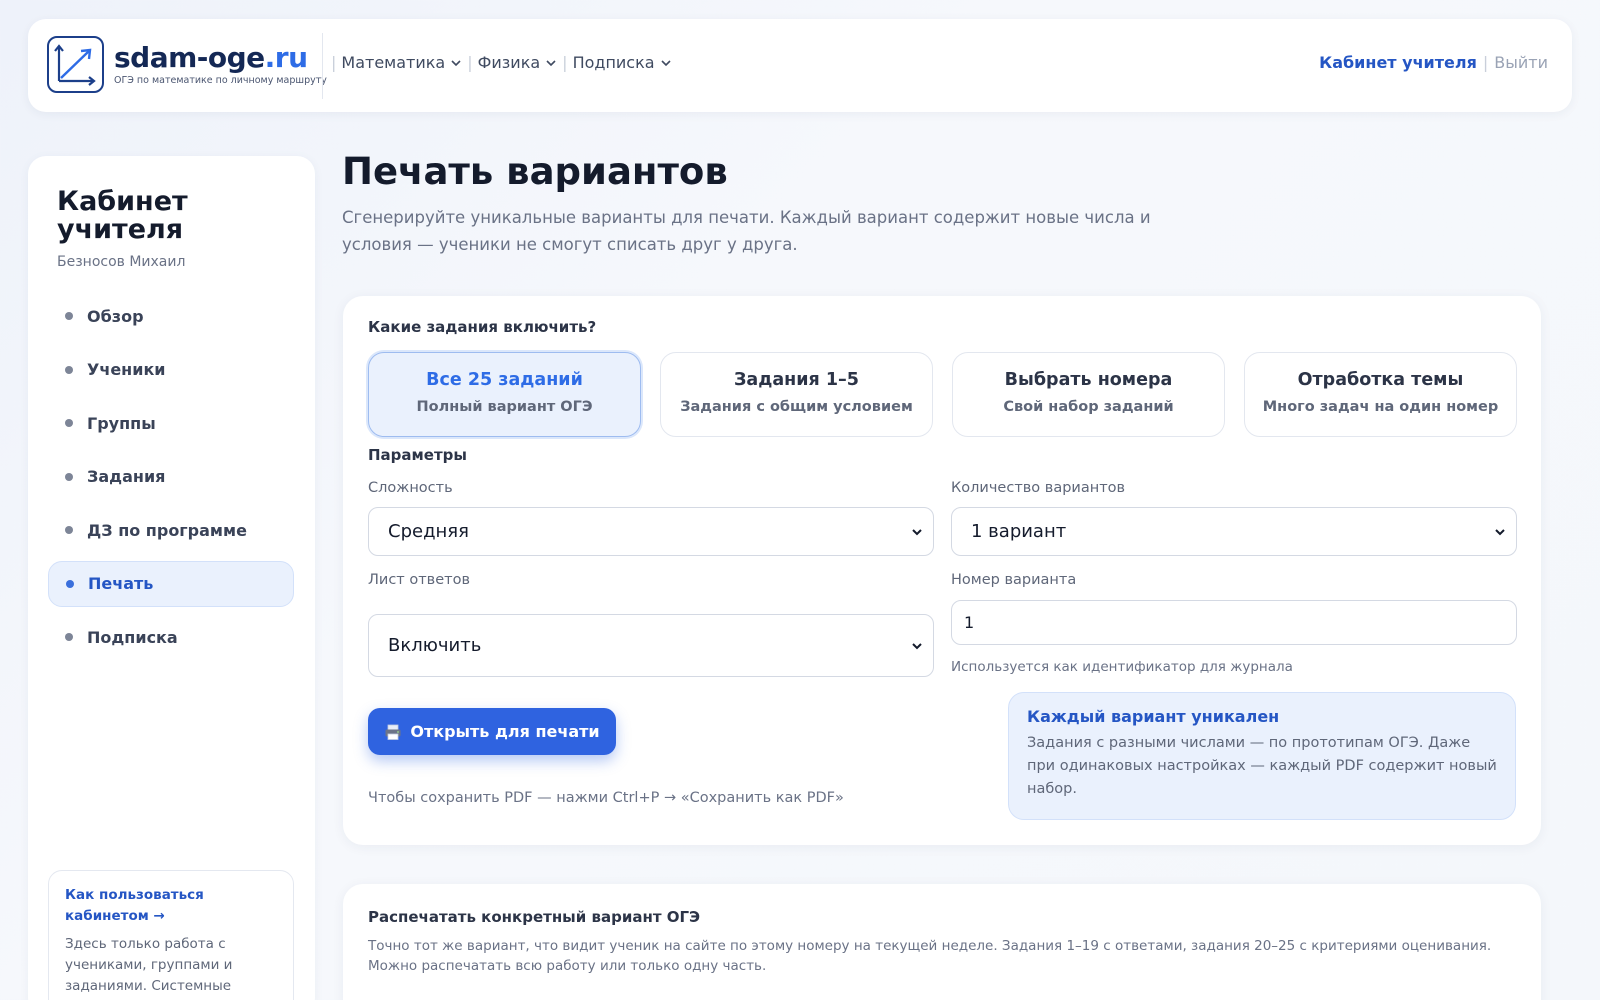 The image size is (1600, 1000). Describe the element at coordinates (171, 906) in the screenshot. I see `help-link: Как пользоваться кабинетом →` at that location.